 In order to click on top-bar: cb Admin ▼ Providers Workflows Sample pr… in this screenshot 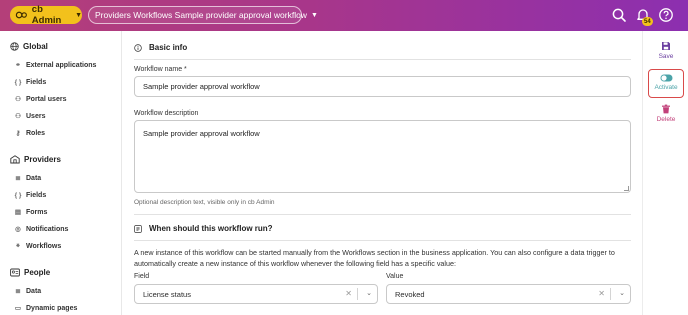, I will do `click(344, 15)`.